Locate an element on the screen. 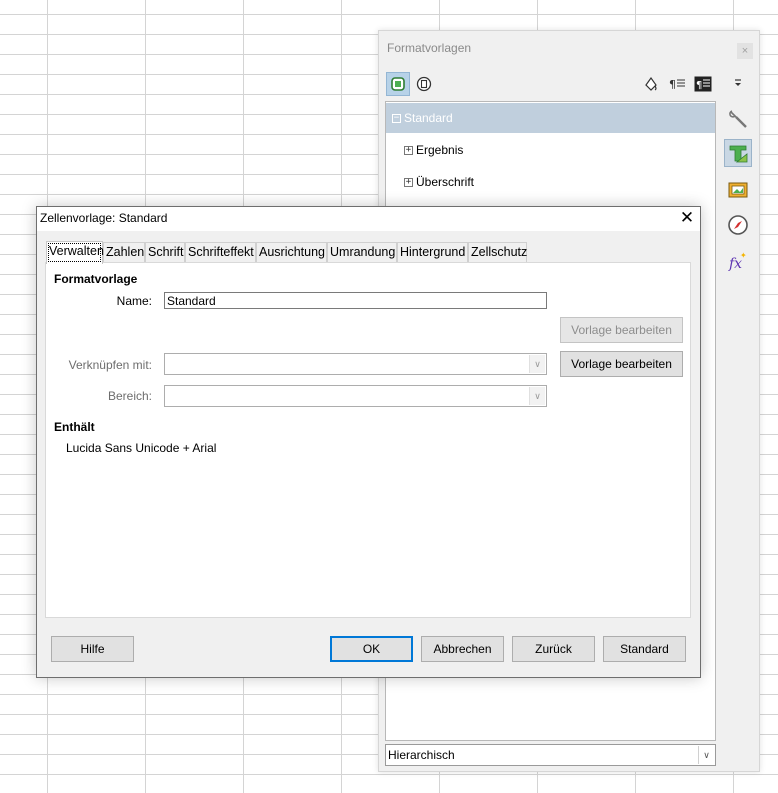 Image resolution: width=778 pixels, height=793 pixels. cancel-button: Abbrechen is located at coordinates (462, 649).